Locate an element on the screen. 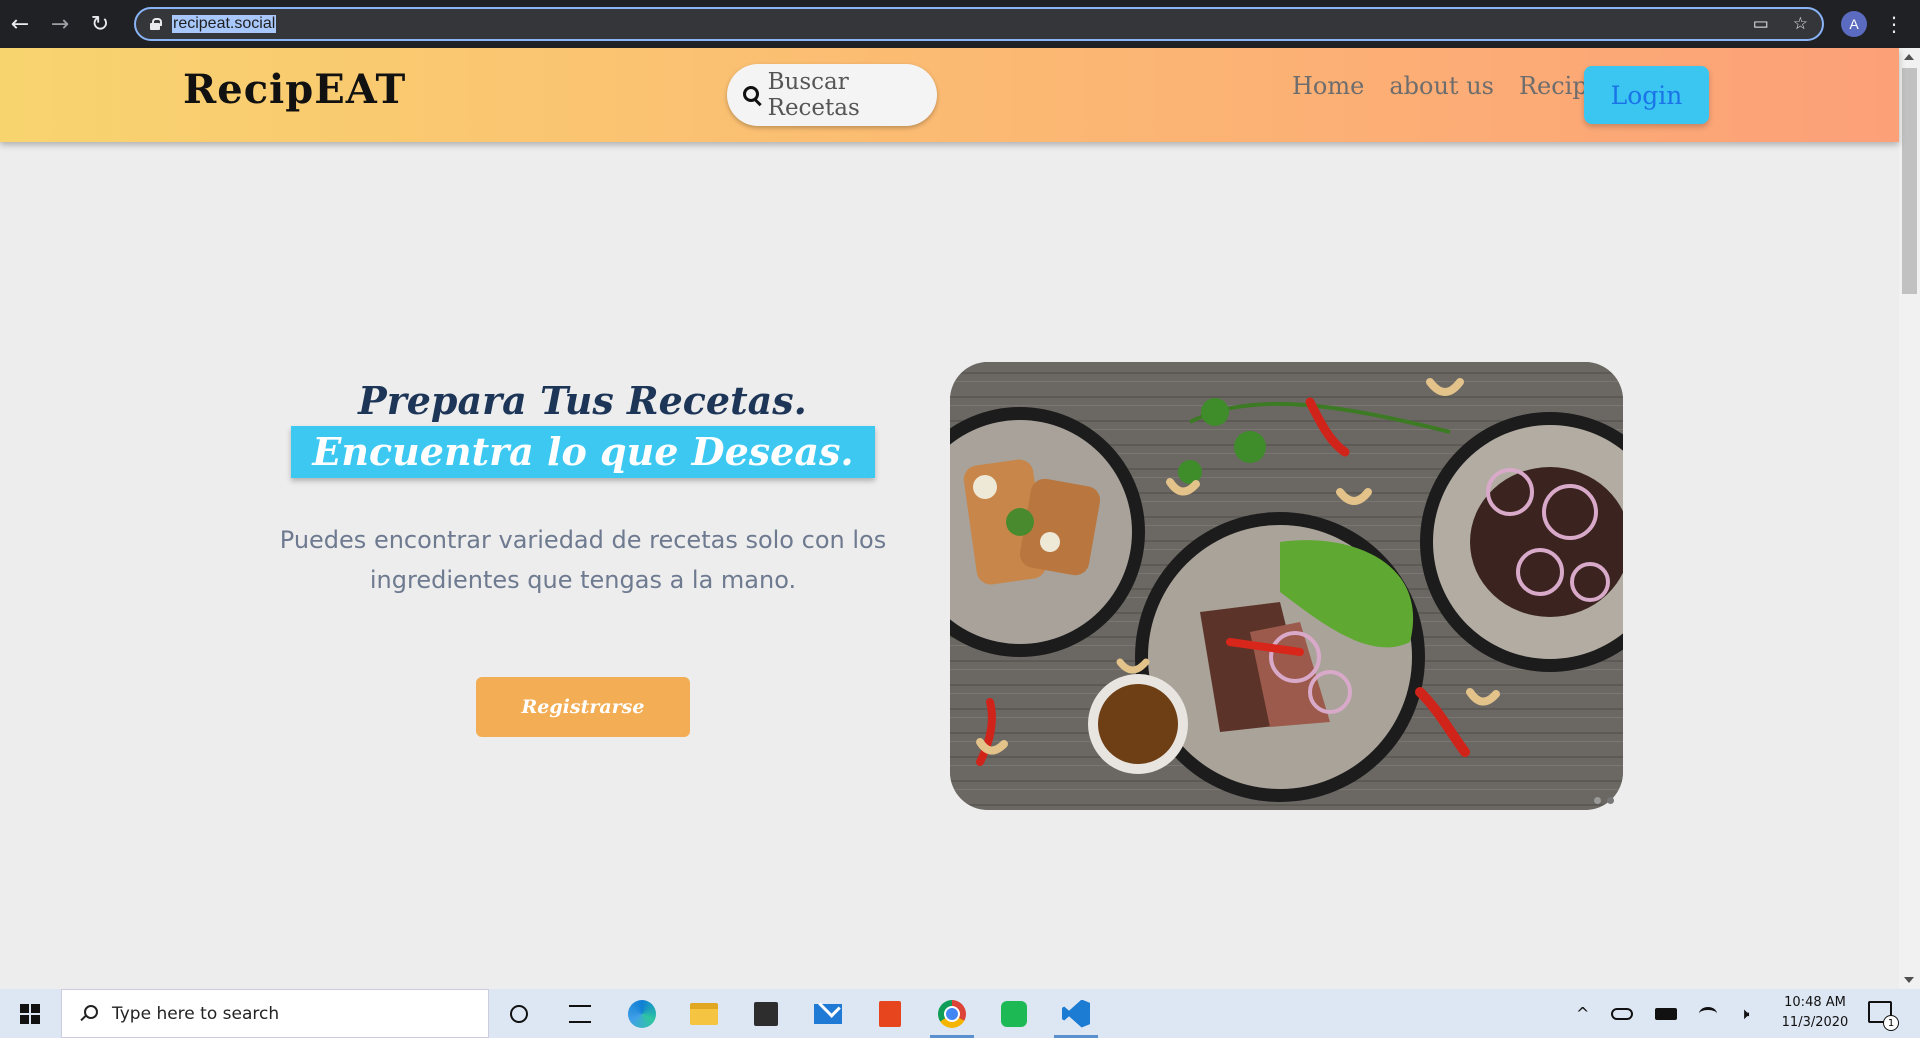 The image size is (1920, 1038). scroll-thumb is located at coordinates (1909, 181).